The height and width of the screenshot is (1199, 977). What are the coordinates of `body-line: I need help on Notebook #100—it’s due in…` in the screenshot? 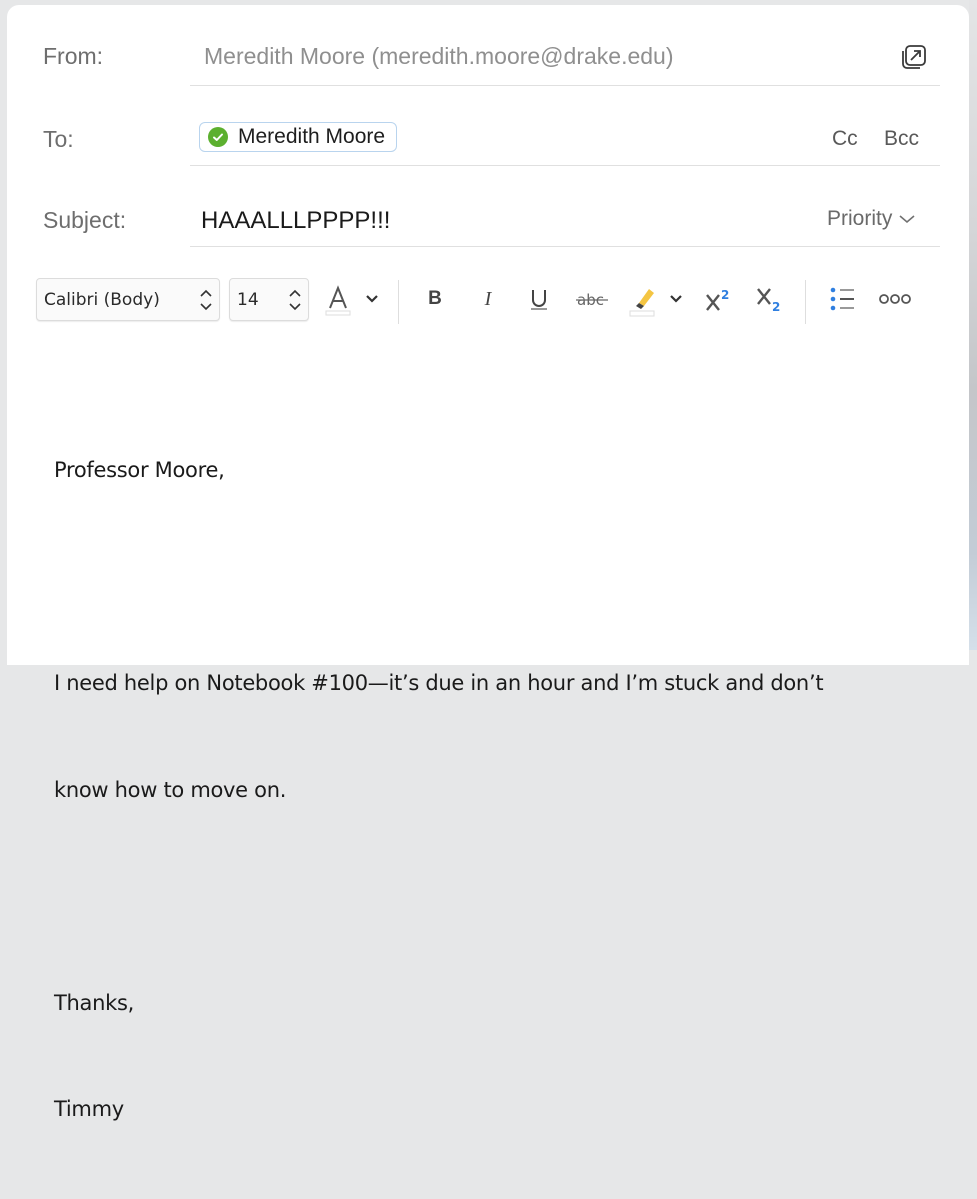 It's located at (439, 683).